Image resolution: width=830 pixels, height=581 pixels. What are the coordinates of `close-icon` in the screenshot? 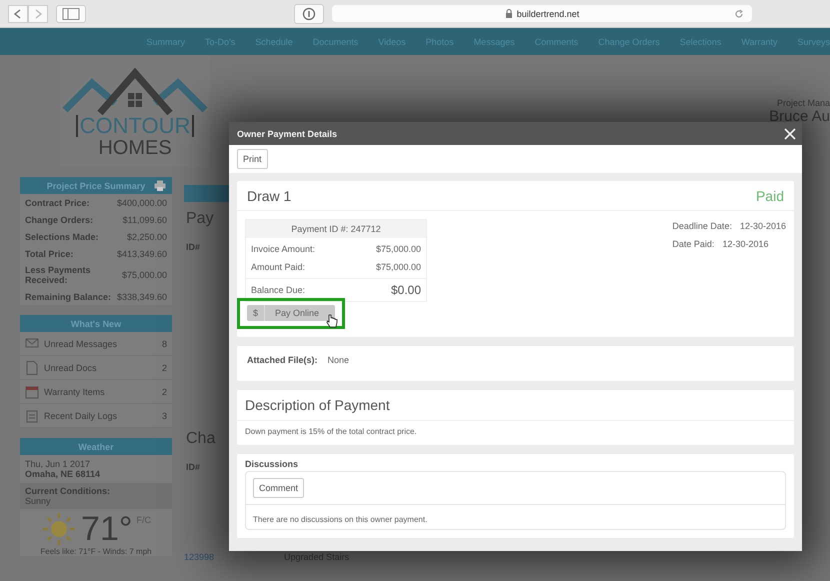 It's located at (790, 134).